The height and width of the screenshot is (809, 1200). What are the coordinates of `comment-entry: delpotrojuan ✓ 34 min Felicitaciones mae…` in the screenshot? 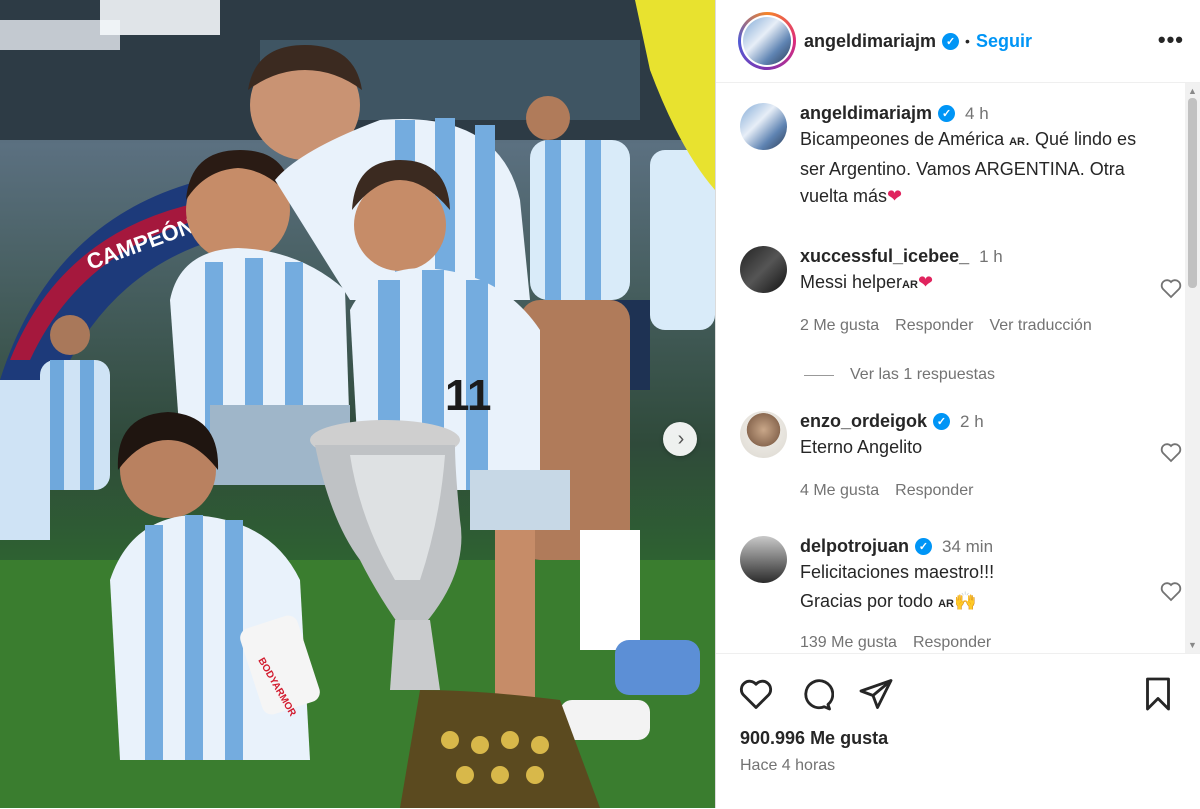 It's located at (867, 577).